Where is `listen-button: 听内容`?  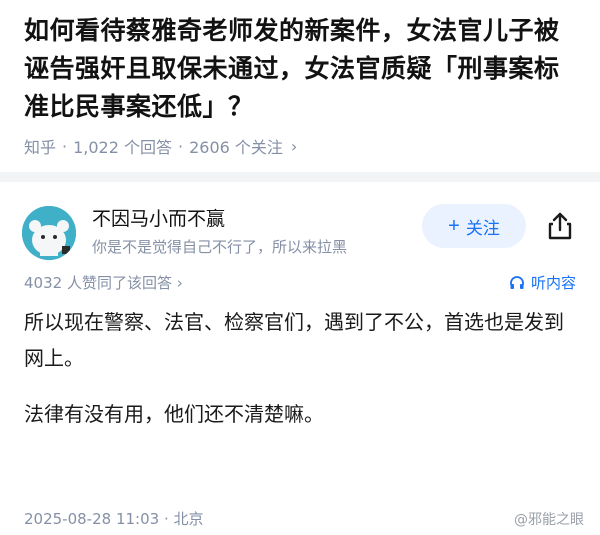 listen-button: 听内容 is located at coordinates (542, 282).